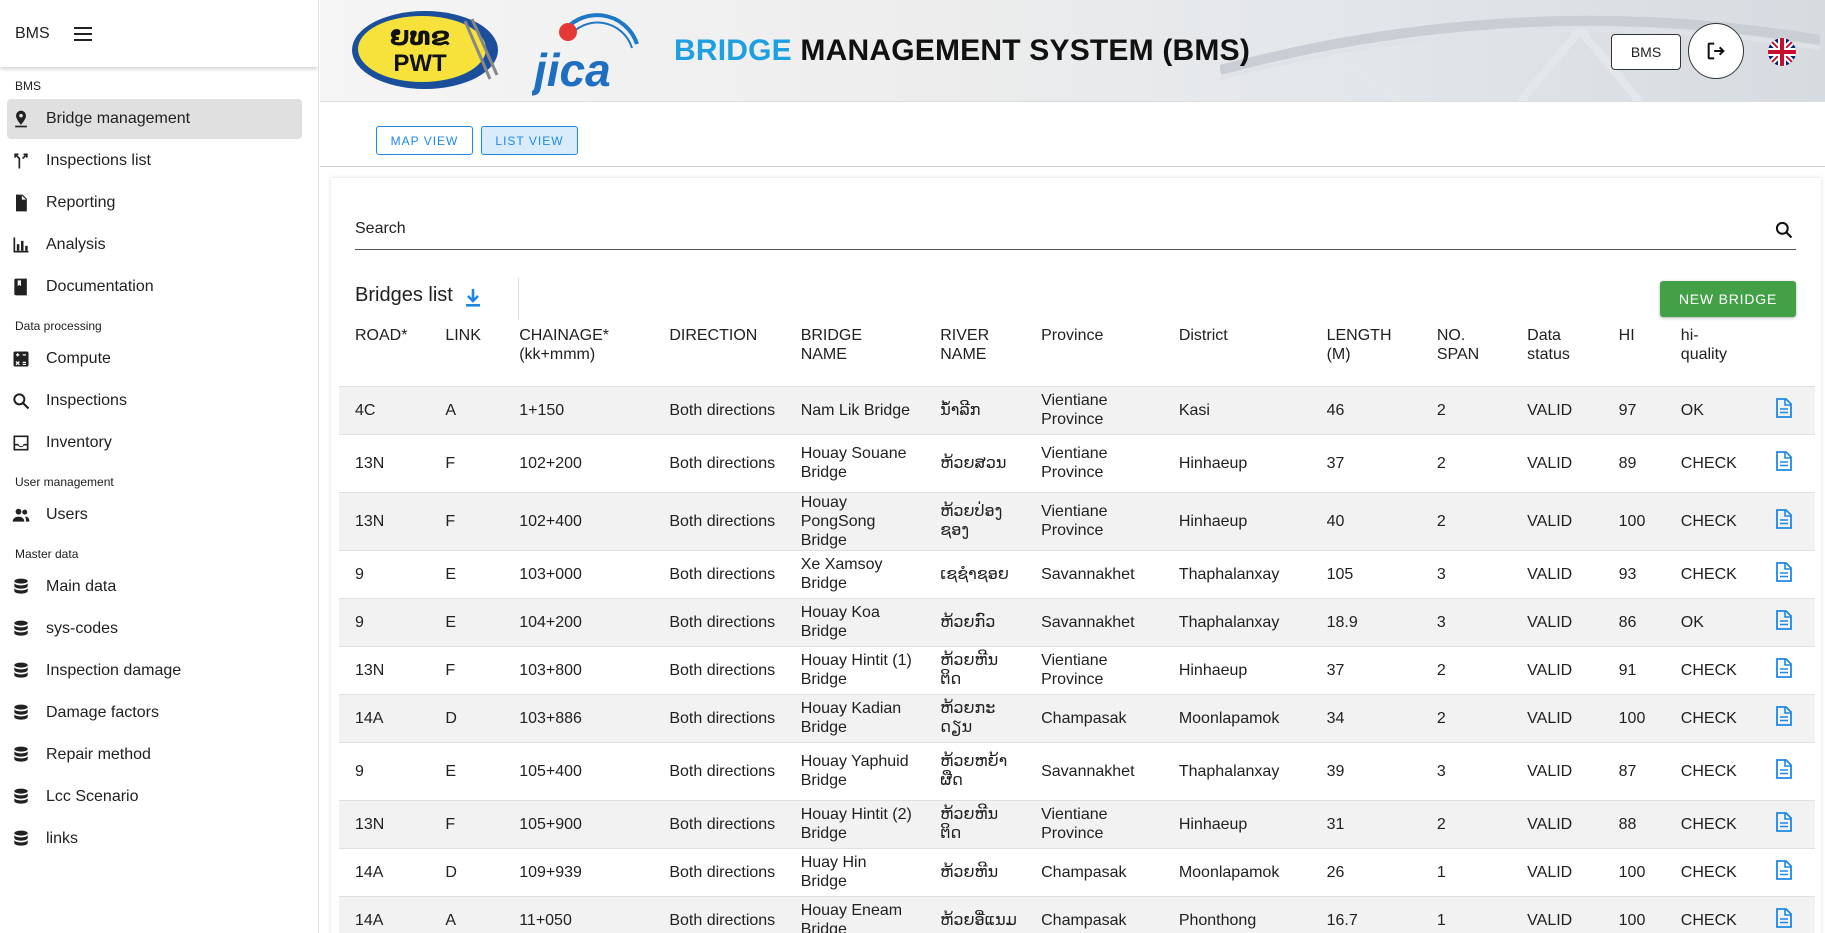 The image size is (1825, 933). I want to click on list-view-button: LIST VIEW, so click(529, 140).